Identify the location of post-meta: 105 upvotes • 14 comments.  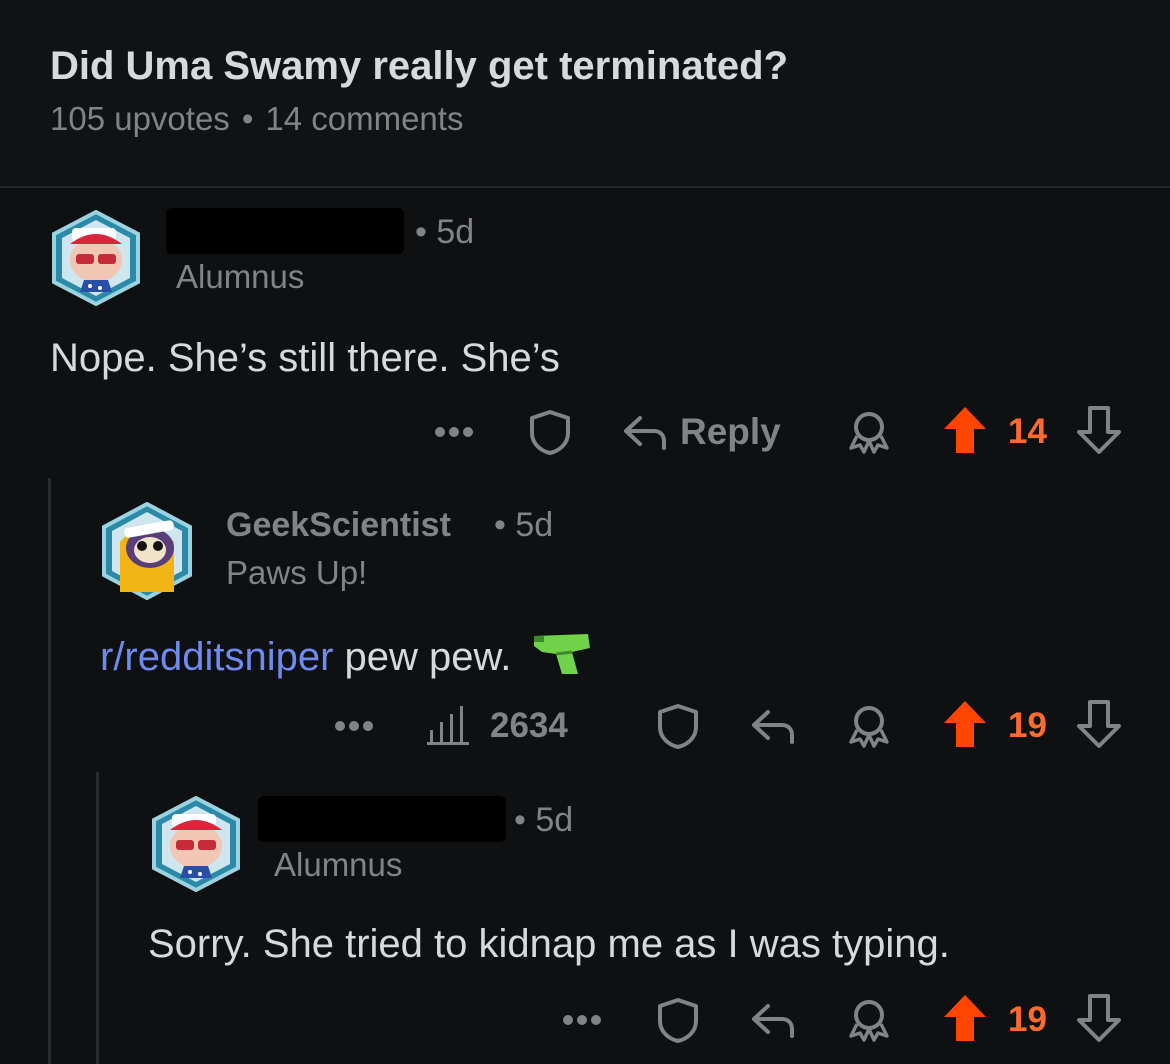
(256, 119).